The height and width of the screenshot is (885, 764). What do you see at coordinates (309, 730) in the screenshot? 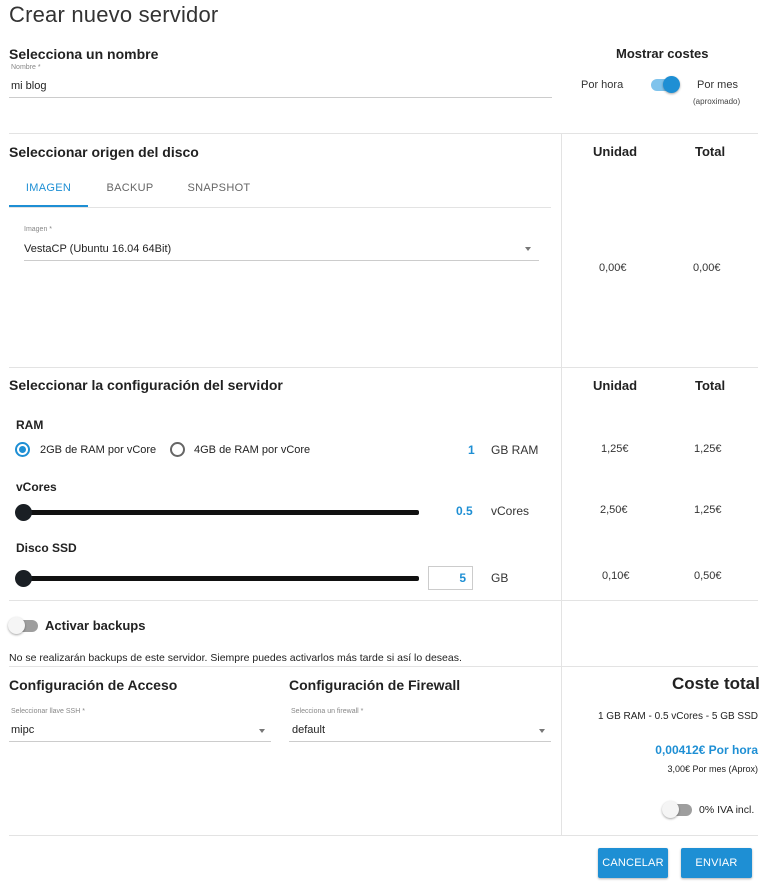
I see `firewall-value: default` at bounding box center [309, 730].